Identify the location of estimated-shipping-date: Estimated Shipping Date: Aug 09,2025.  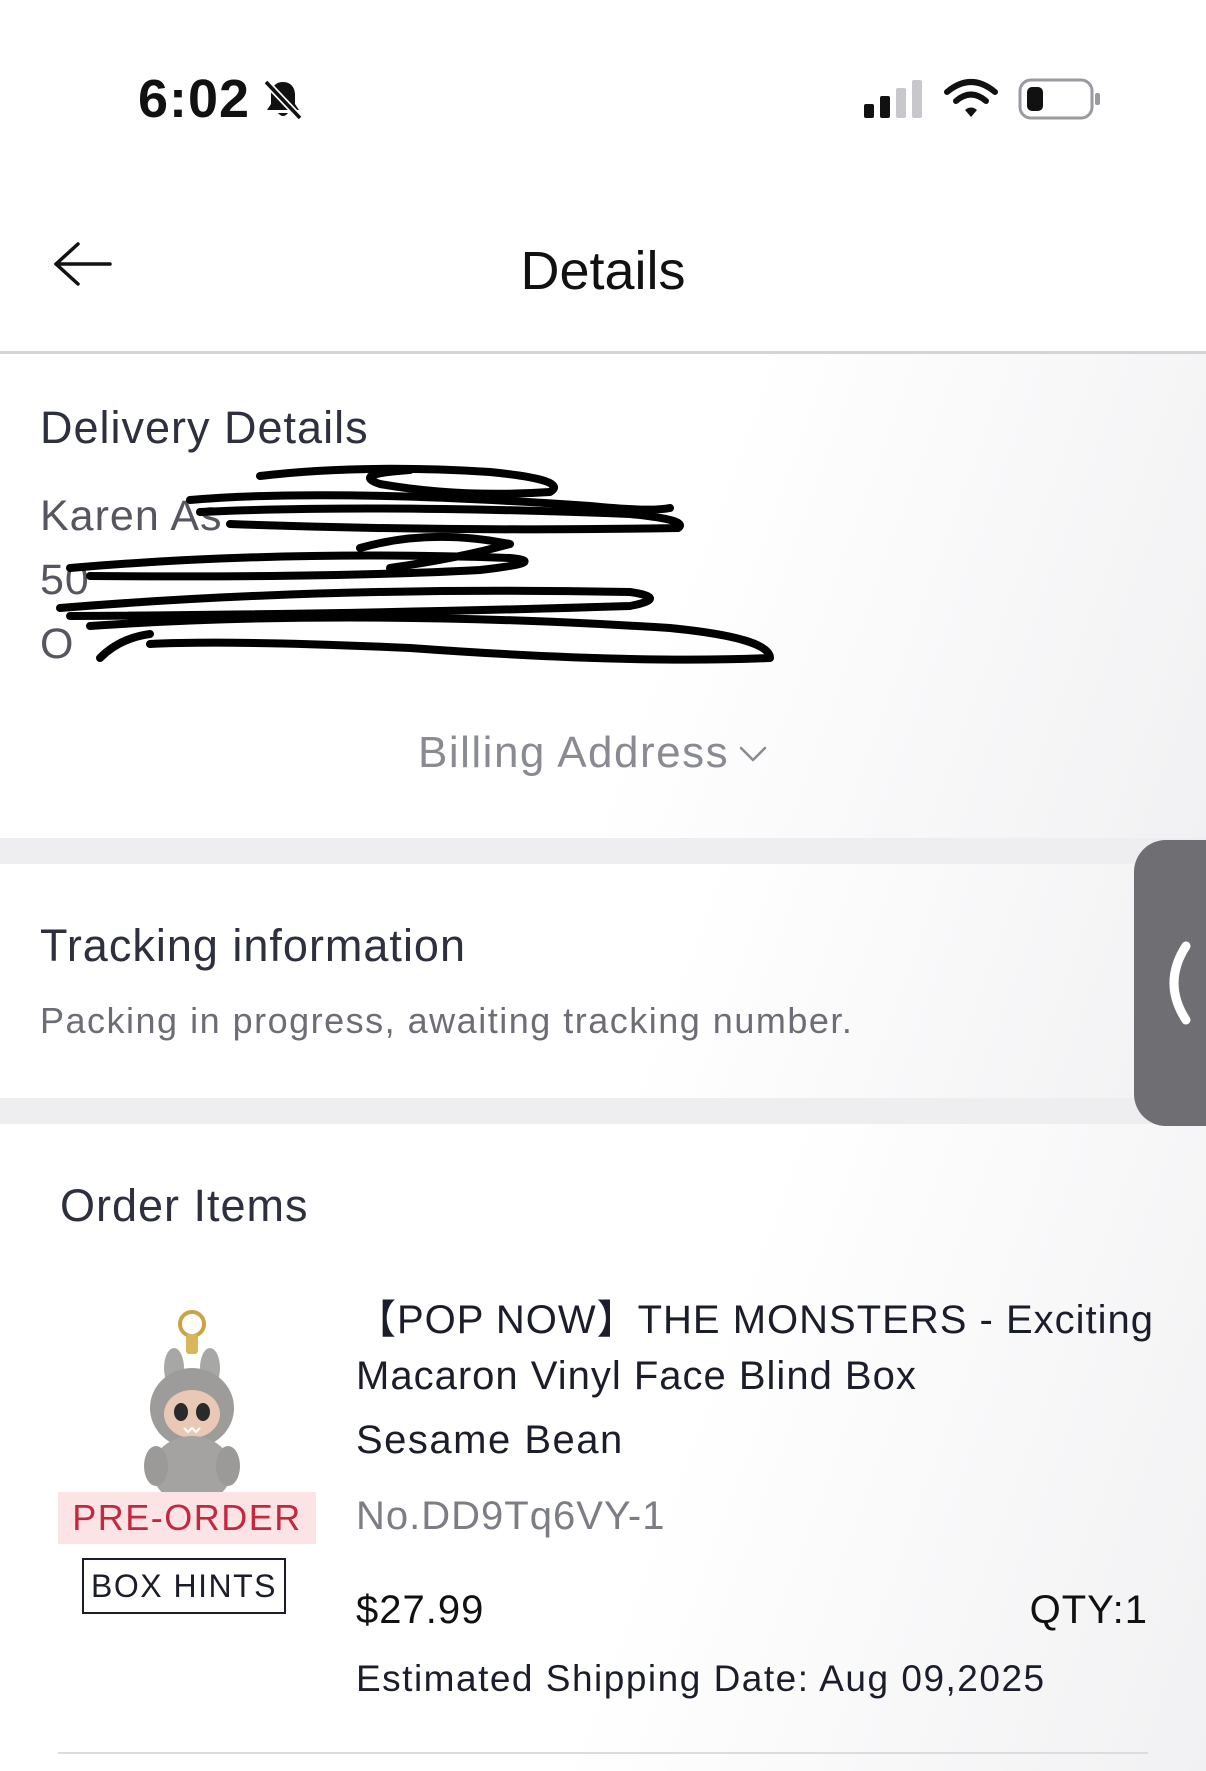
(701, 1678).